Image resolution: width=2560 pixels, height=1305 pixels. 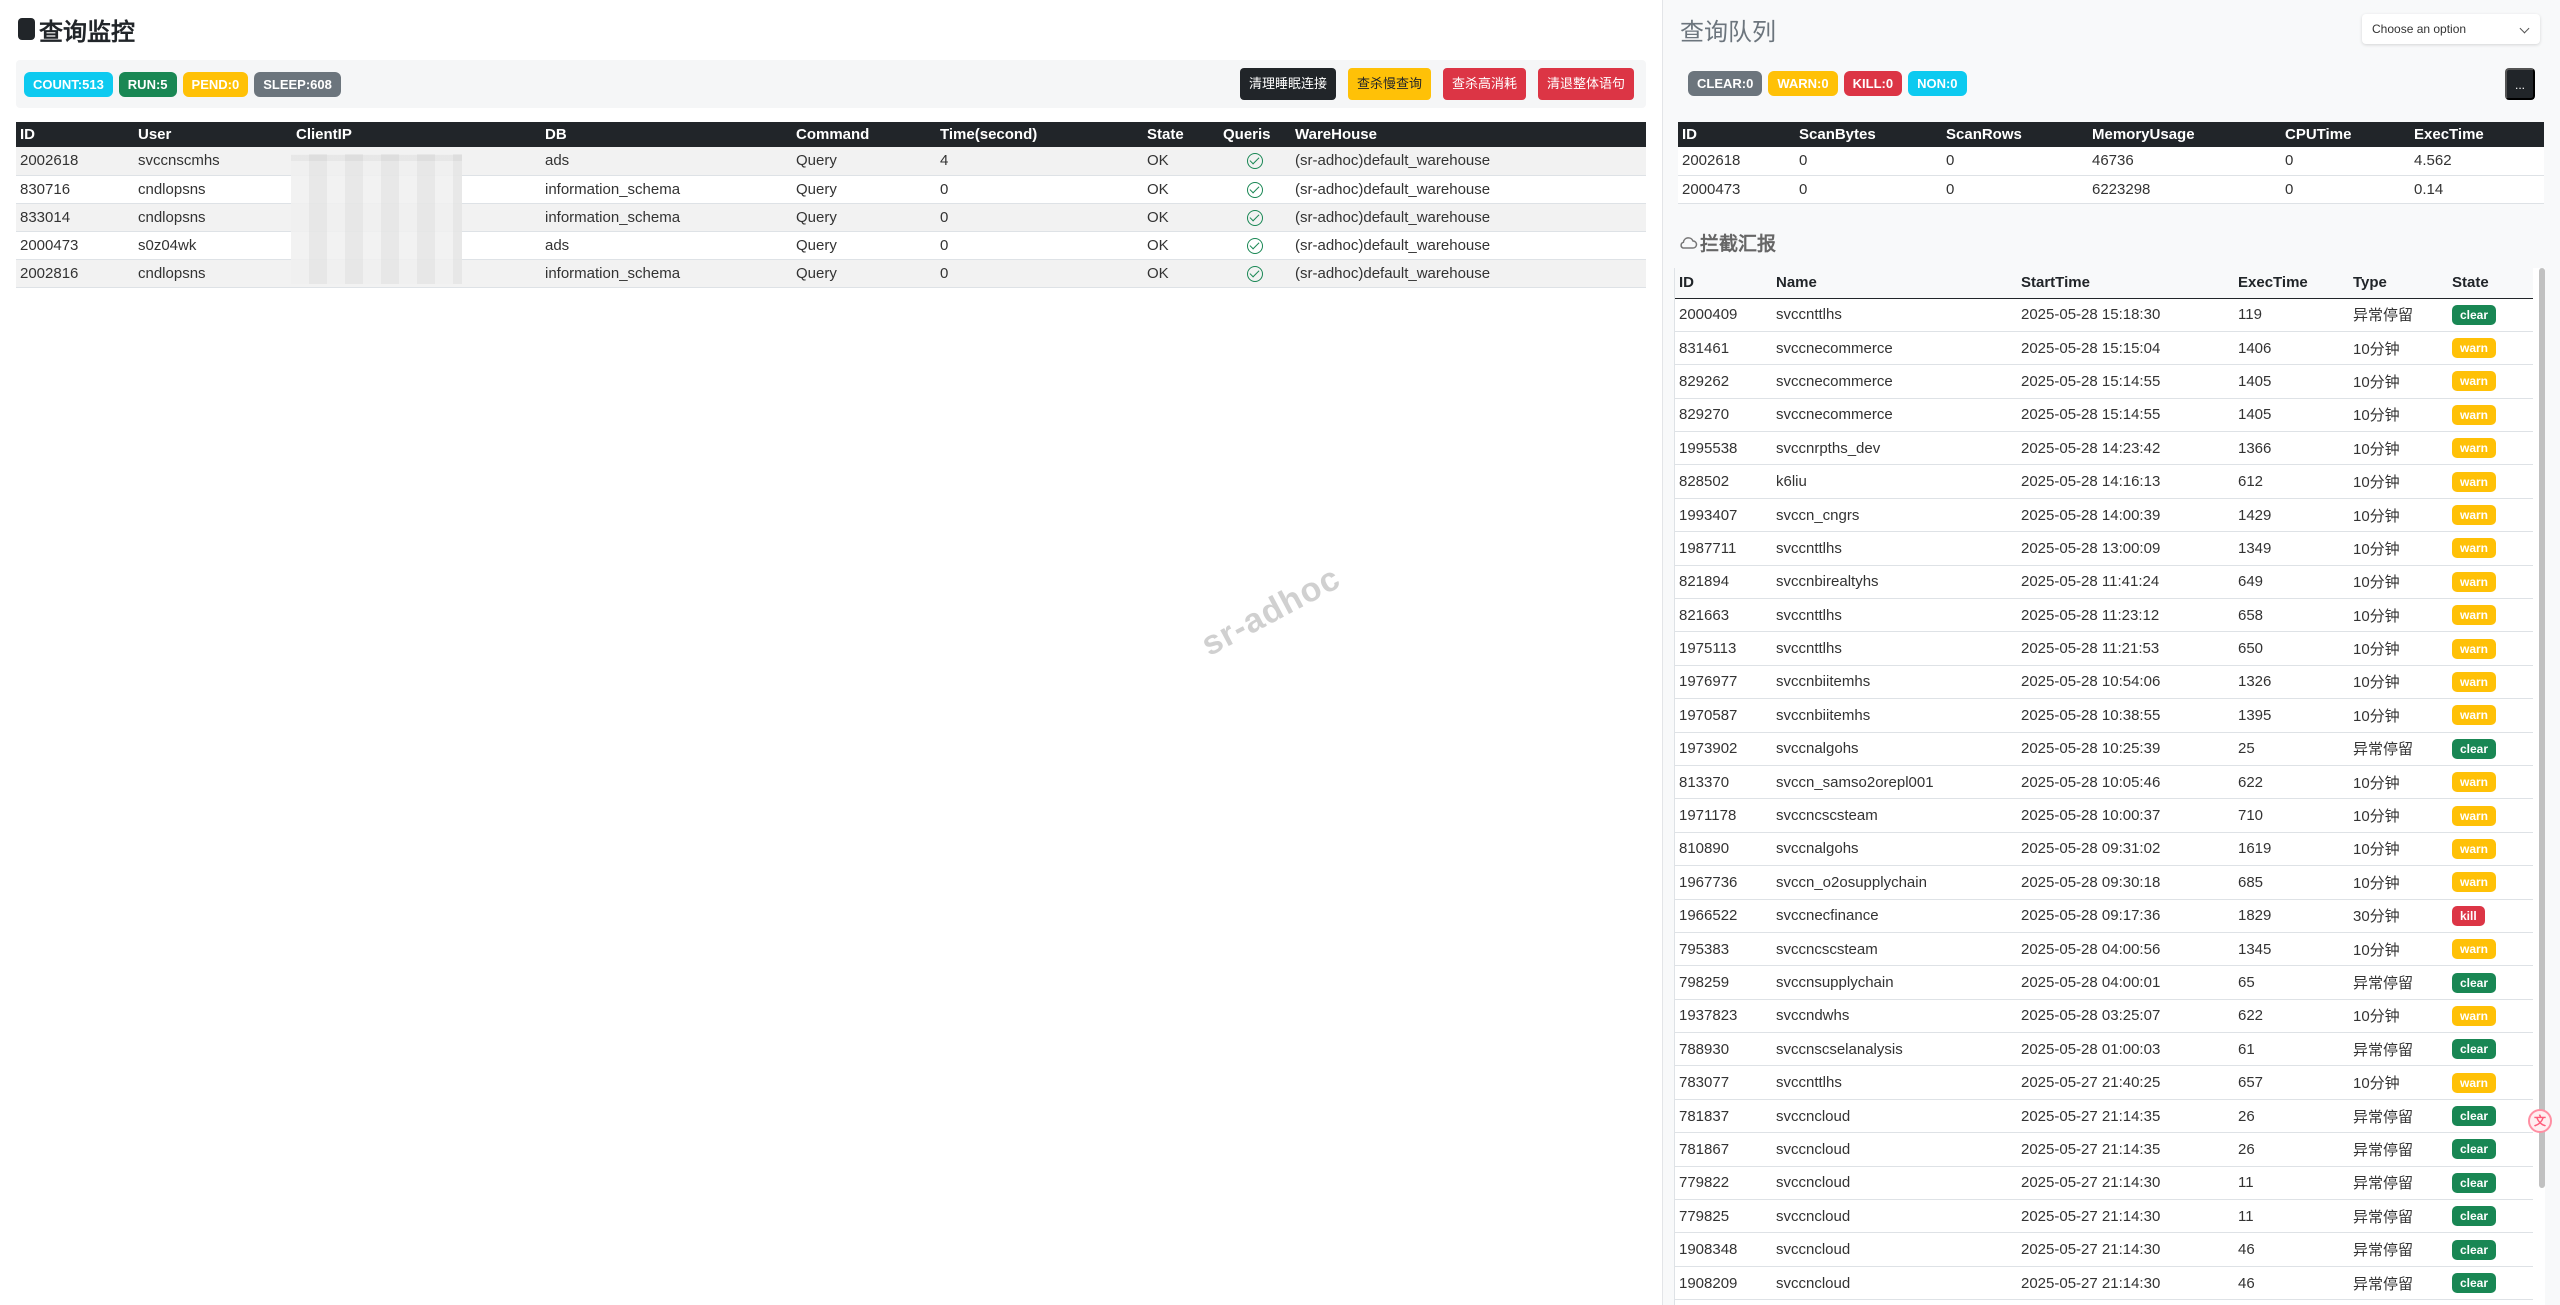 What do you see at coordinates (2125, 548) in the screenshot?
I see `cell-starttime: 2025-05-28 13:00:09` at bounding box center [2125, 548].